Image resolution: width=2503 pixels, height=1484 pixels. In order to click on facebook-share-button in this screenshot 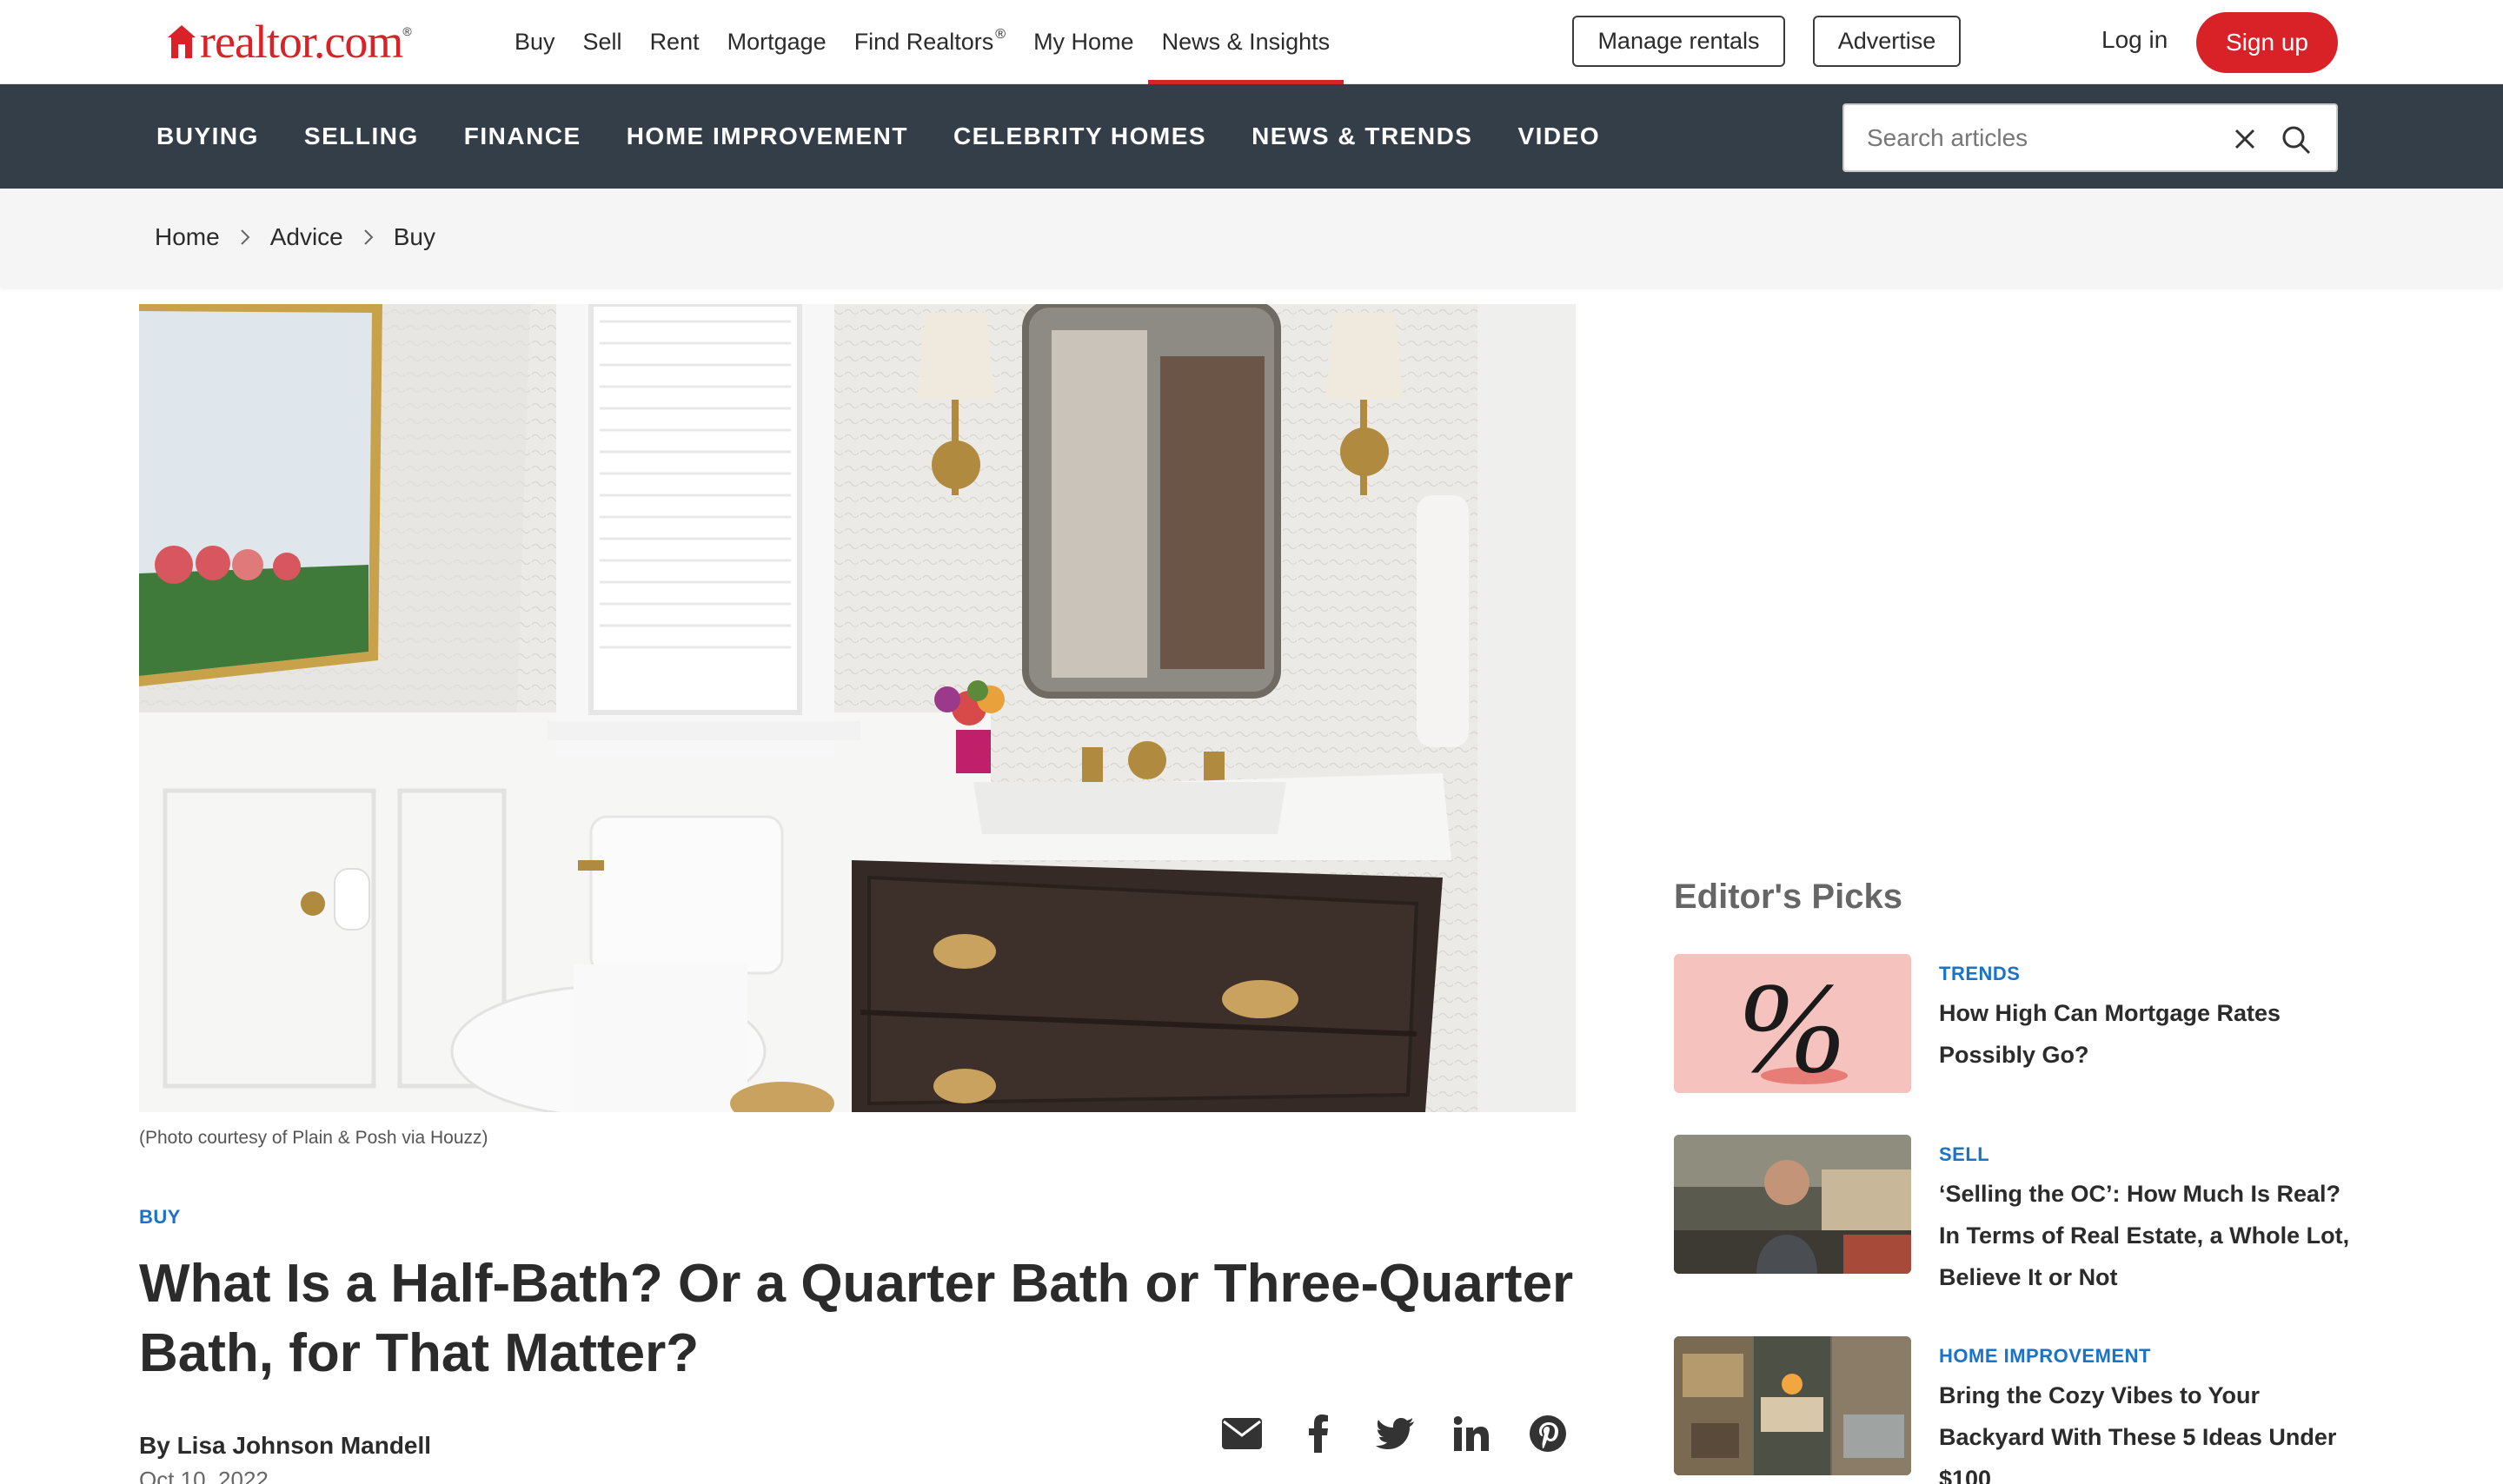, I will do `click(1318, 1433)`.